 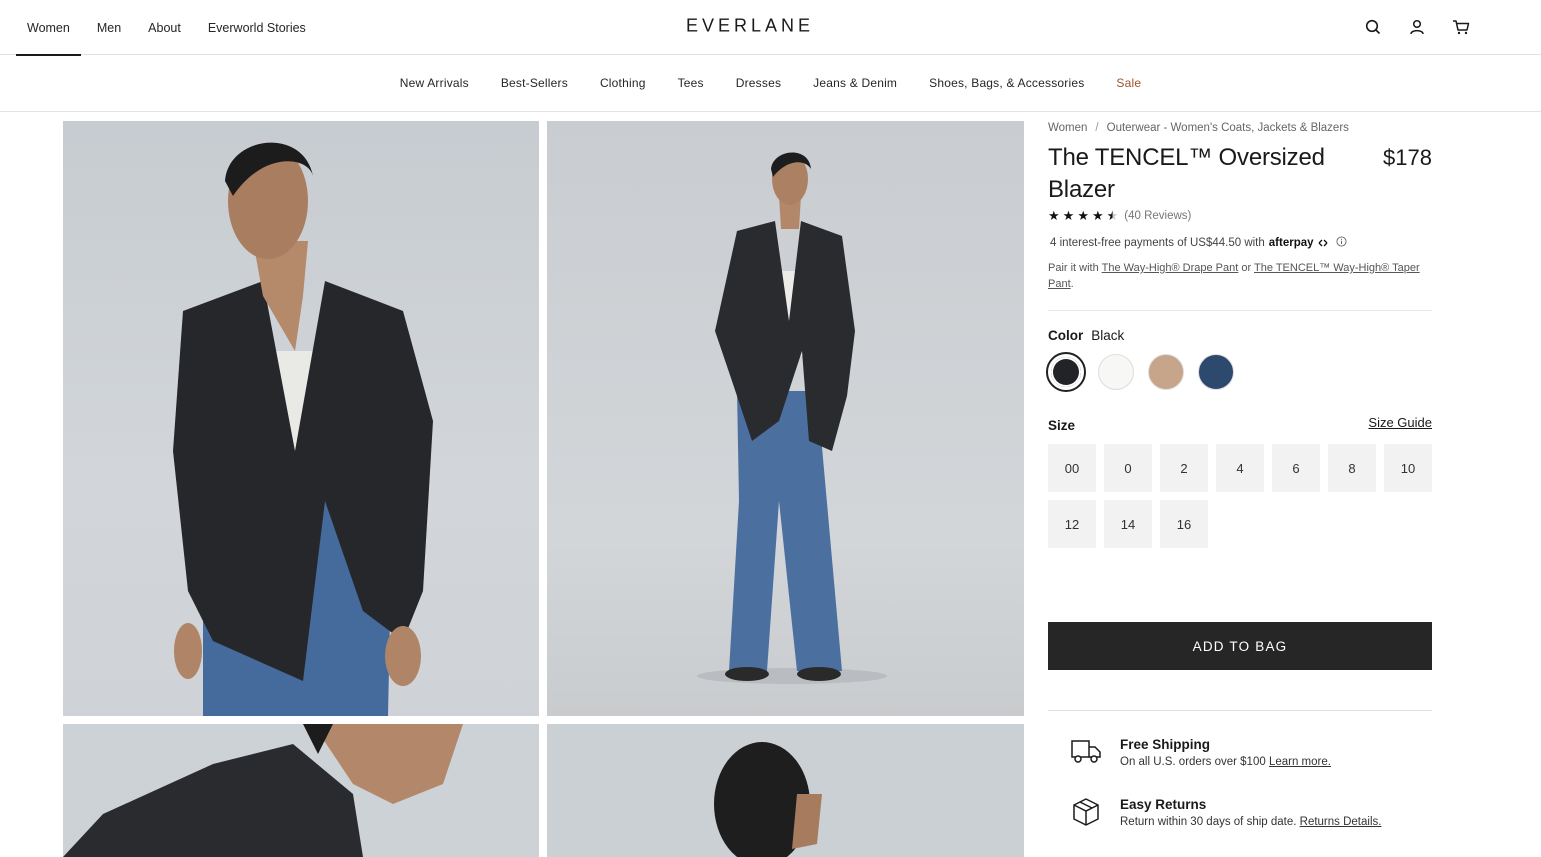 What do you see at coordinates (1086, 814) in the screenshot?
I see `box-icon` at bounding box center [1086, 814].